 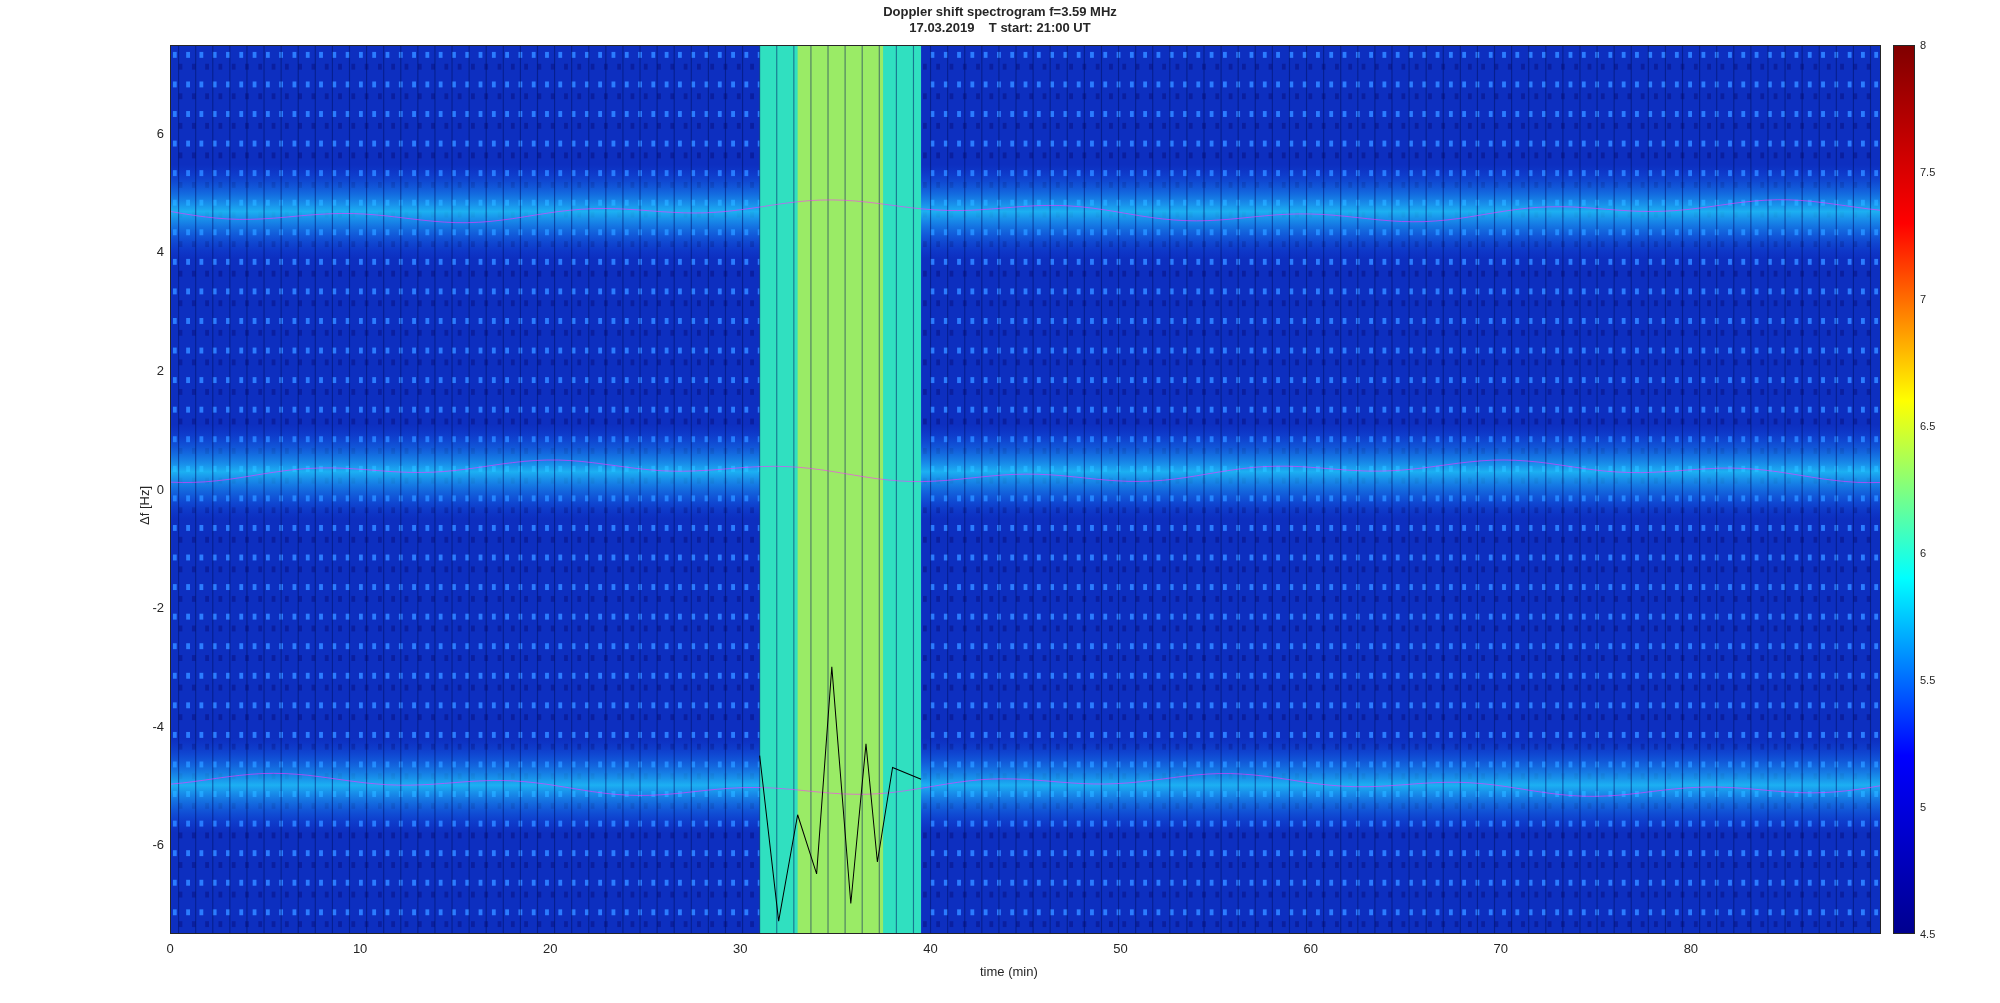 What do you see at coordinates (159, 252) in the screenshot?
I see `y-tick-label: 4` at bounding box center [159, 252].